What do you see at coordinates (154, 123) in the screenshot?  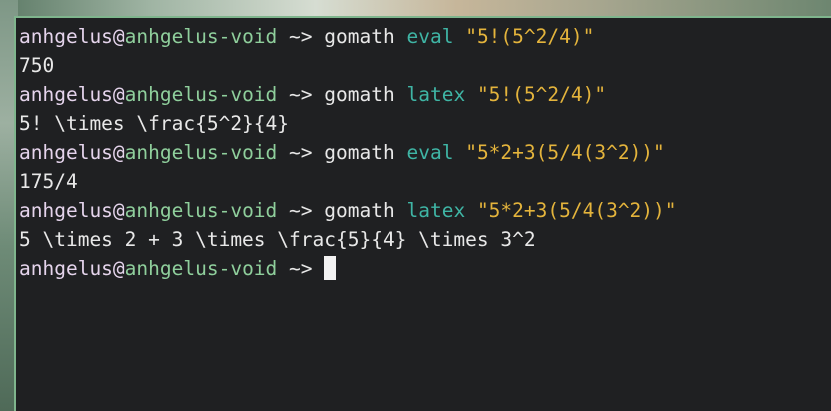 I see `command-output: 5! \times \frac{5^2}{4}` at bounding box center [154, 123].